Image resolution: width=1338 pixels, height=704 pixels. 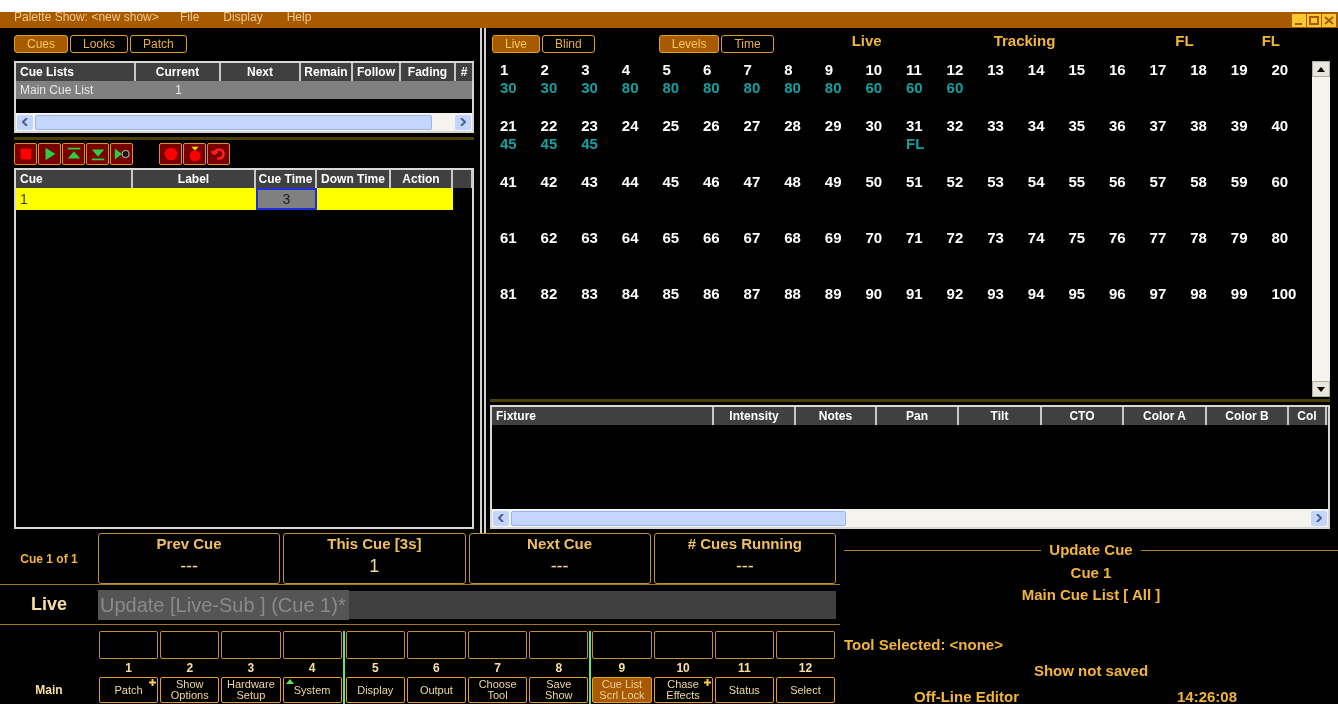 What do you see at coordinates (995, 294) in the screenshot?
I see `channel-number: 93` at bounding box center [995, 294].